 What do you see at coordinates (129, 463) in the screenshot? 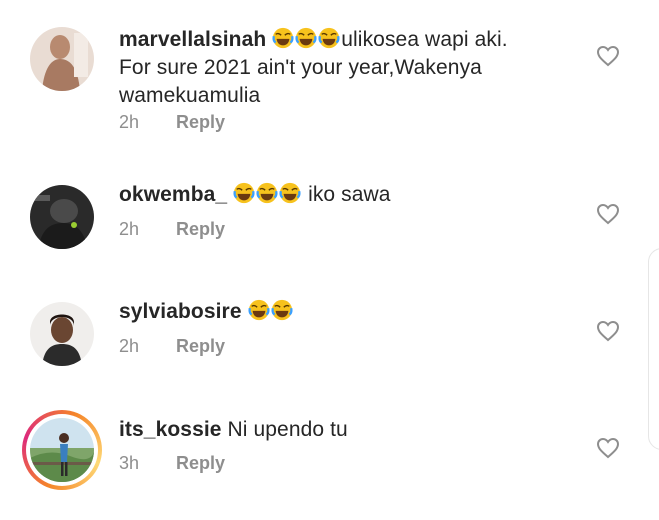
I see `comment-timestamp: 3h` at bounding box center [129, 463].